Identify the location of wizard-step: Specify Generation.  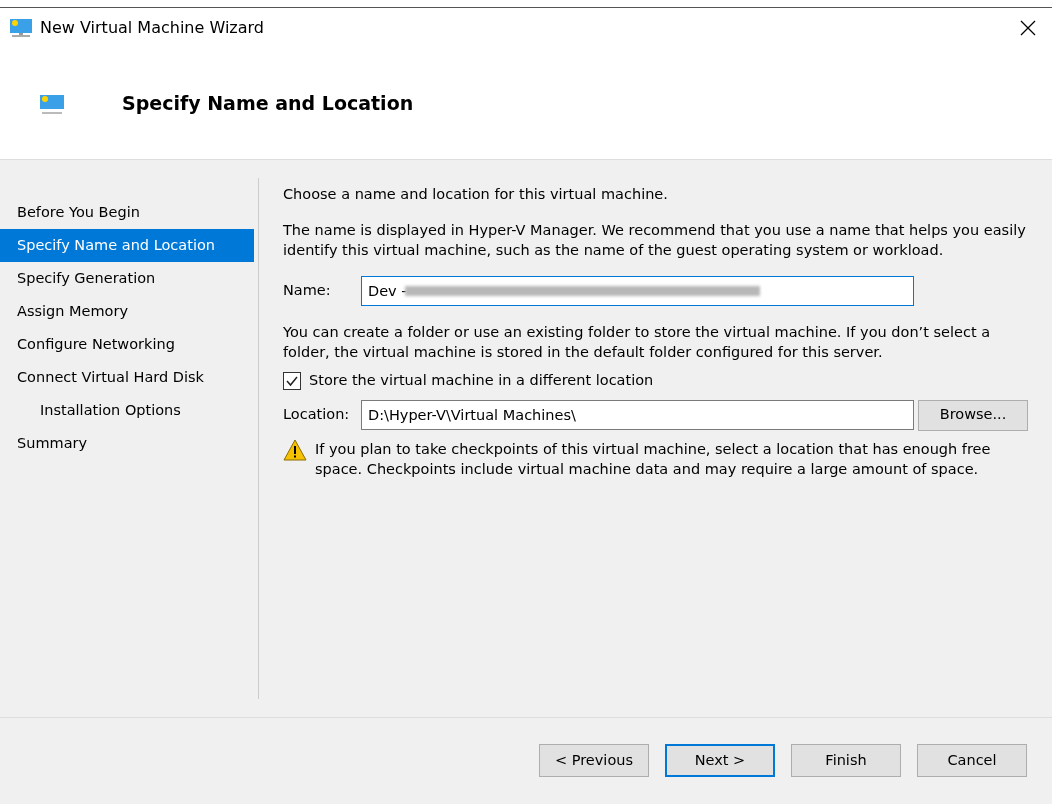
(127, 278).